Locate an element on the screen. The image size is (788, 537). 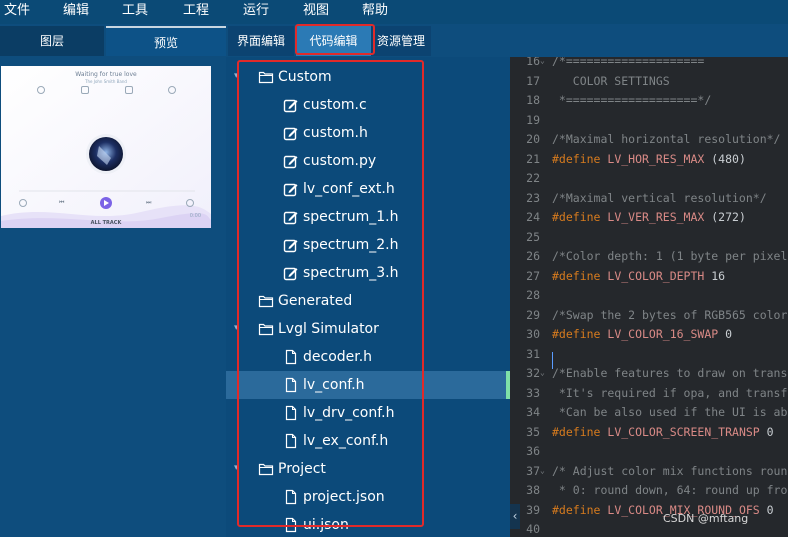
code-line: 35 #define LV_COLOR_SCREEN_TRANSP 0 is located at coordinates (649, 433).